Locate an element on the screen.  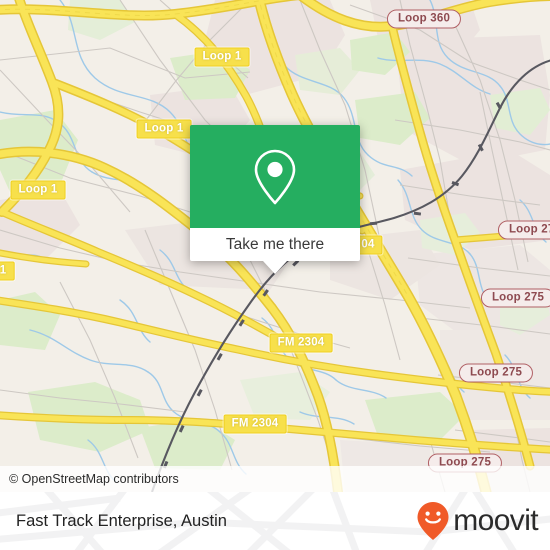
popup-action-bar: Take me there is located at coordinates (275, 244).